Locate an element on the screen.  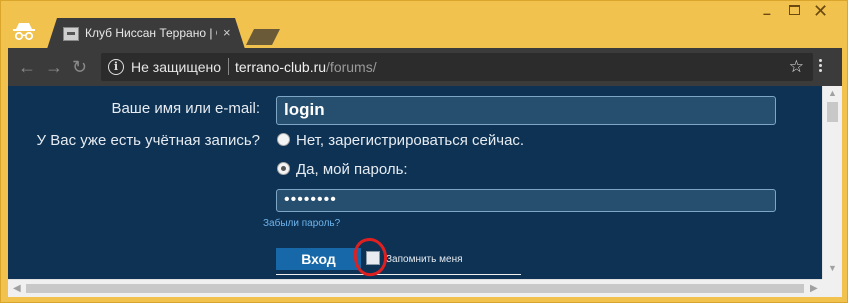
option-password: Да, мой пароль: is located at coordinates (342, 169).